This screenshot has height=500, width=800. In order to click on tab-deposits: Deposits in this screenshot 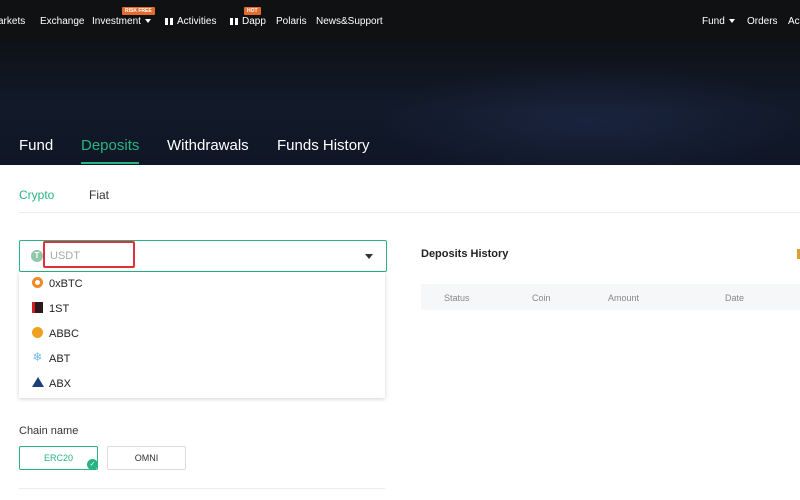, I will do `click(110, 145)`.